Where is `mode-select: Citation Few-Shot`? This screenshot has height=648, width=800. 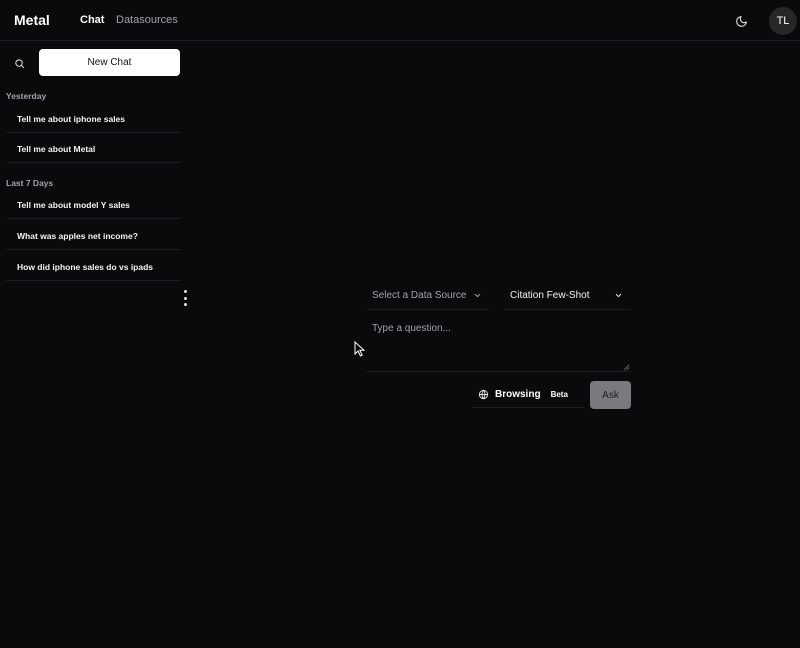 mode-select: Citation Few-Shot is located at coordinates (567, 296).